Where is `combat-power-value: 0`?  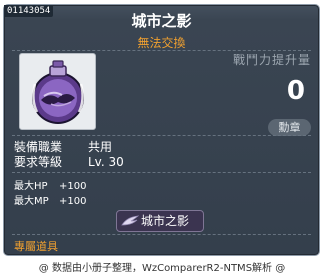
combat-power-value: 0 is located at coordinates (295, 91).